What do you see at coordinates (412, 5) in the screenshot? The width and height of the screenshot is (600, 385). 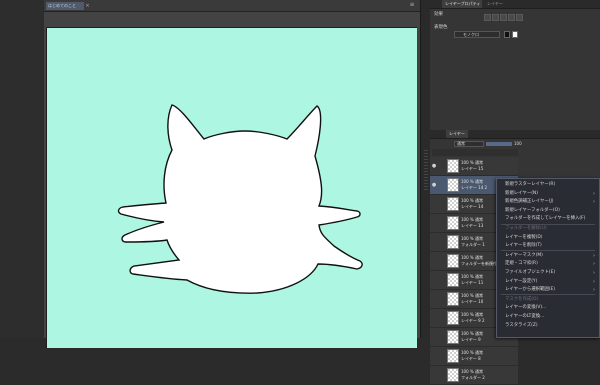 I see `menu-icon: ≡` at bounding box center [412, 5].